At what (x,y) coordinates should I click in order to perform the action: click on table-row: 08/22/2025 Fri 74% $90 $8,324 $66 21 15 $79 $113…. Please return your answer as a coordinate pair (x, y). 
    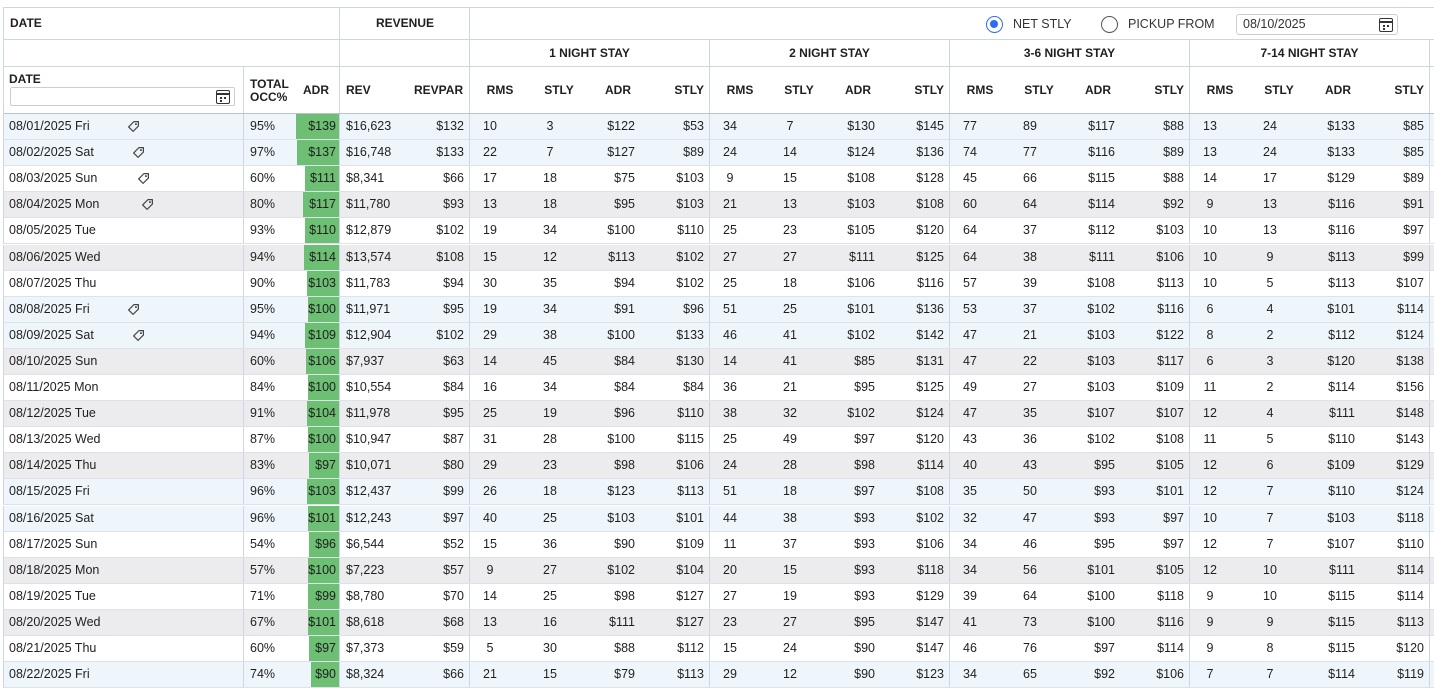
    Looking at the image, I should click on (718, 675).